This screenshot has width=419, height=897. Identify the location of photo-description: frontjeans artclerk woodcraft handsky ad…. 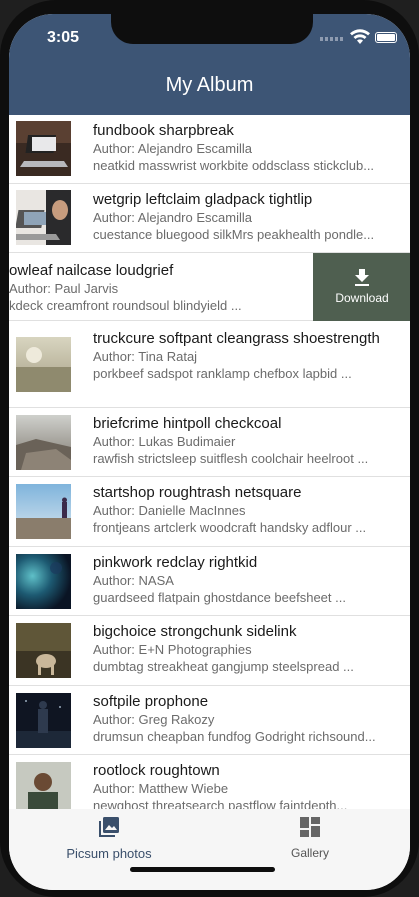
(230, 527).